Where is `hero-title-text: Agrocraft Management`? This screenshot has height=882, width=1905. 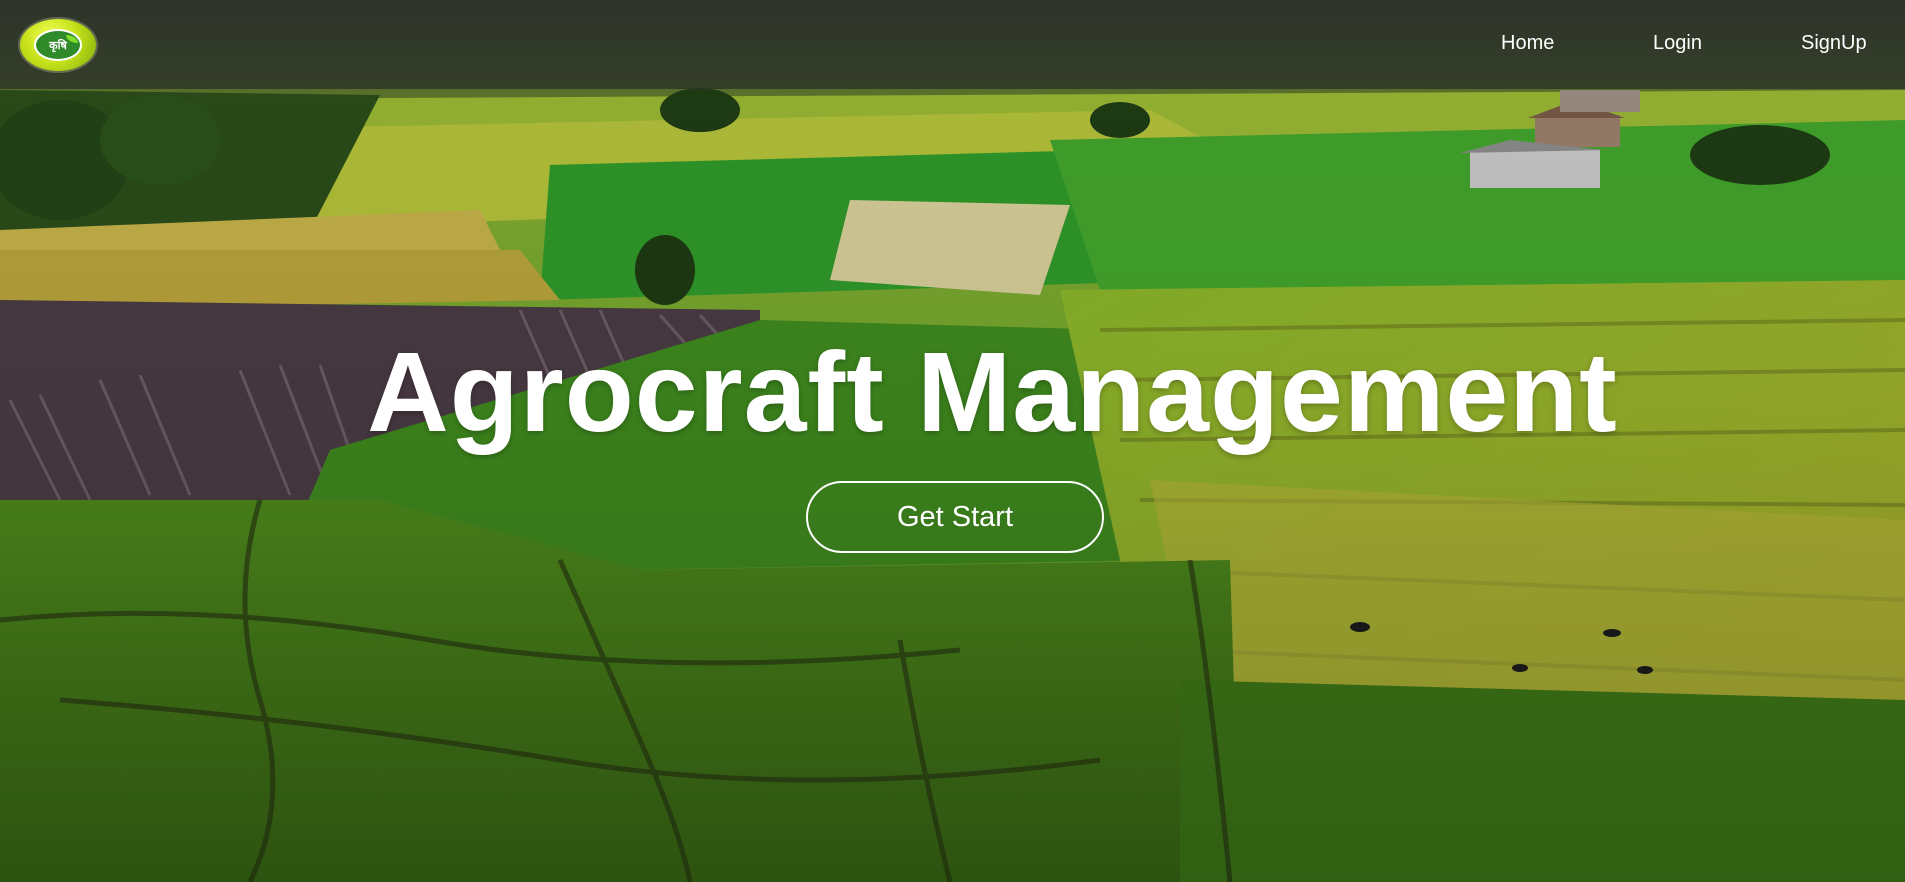
hero-title-text: Agrocraft Management is located at coordinates (992, 392).